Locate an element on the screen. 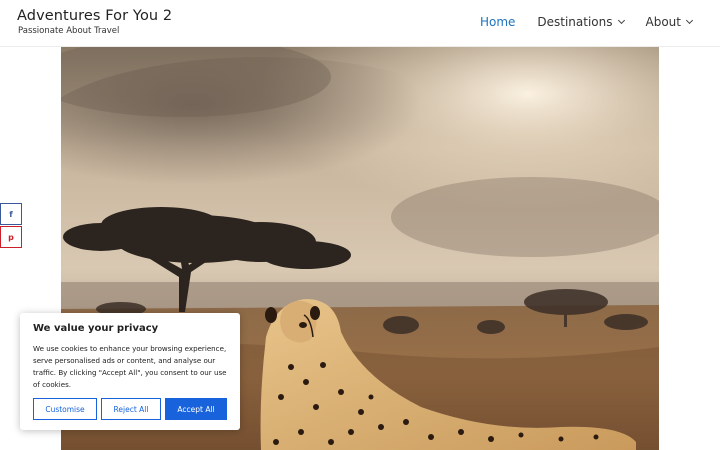  pinterest-icon: p is located at coordinates (11, 237).